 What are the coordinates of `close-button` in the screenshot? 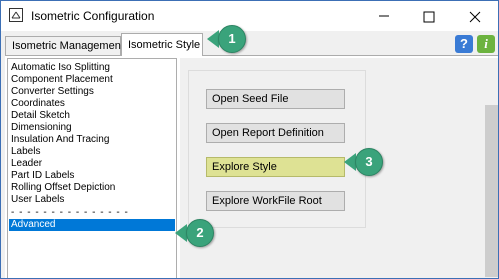 It's located at (475, 16).